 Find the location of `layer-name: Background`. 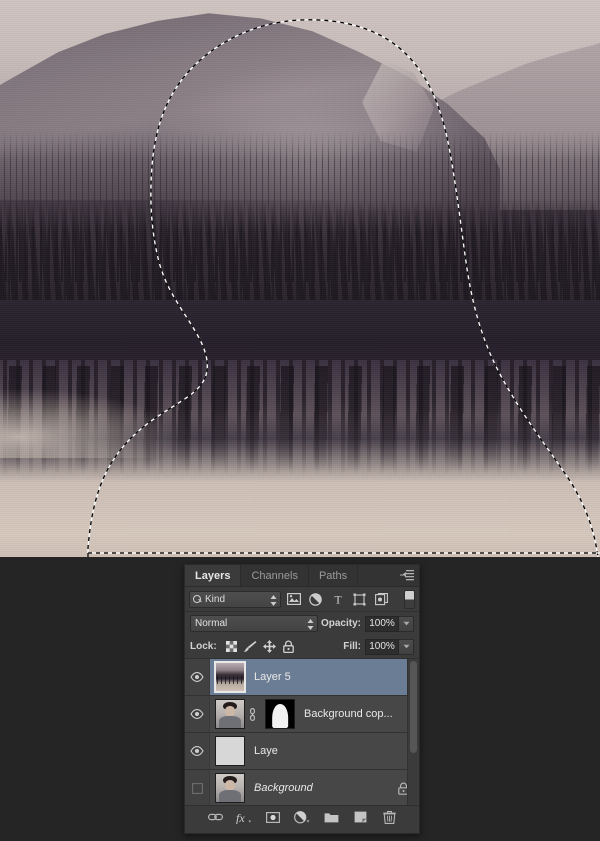

layer-name: Background is located at coordinates (283, 788).